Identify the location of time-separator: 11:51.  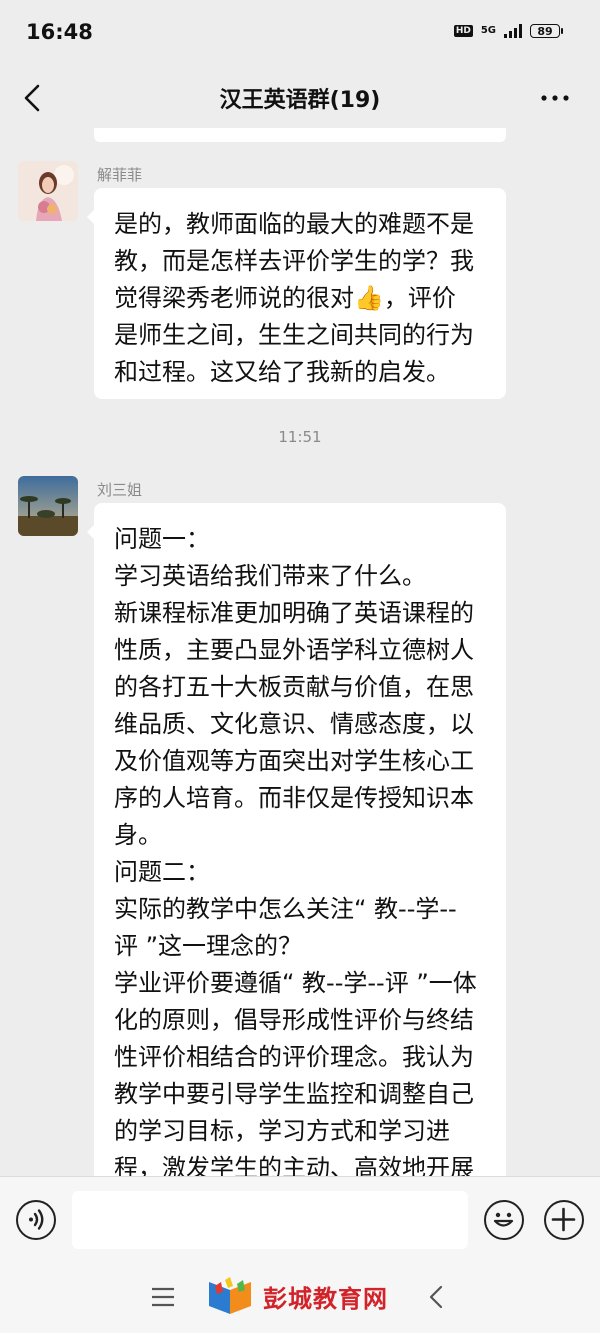
(300, 437).